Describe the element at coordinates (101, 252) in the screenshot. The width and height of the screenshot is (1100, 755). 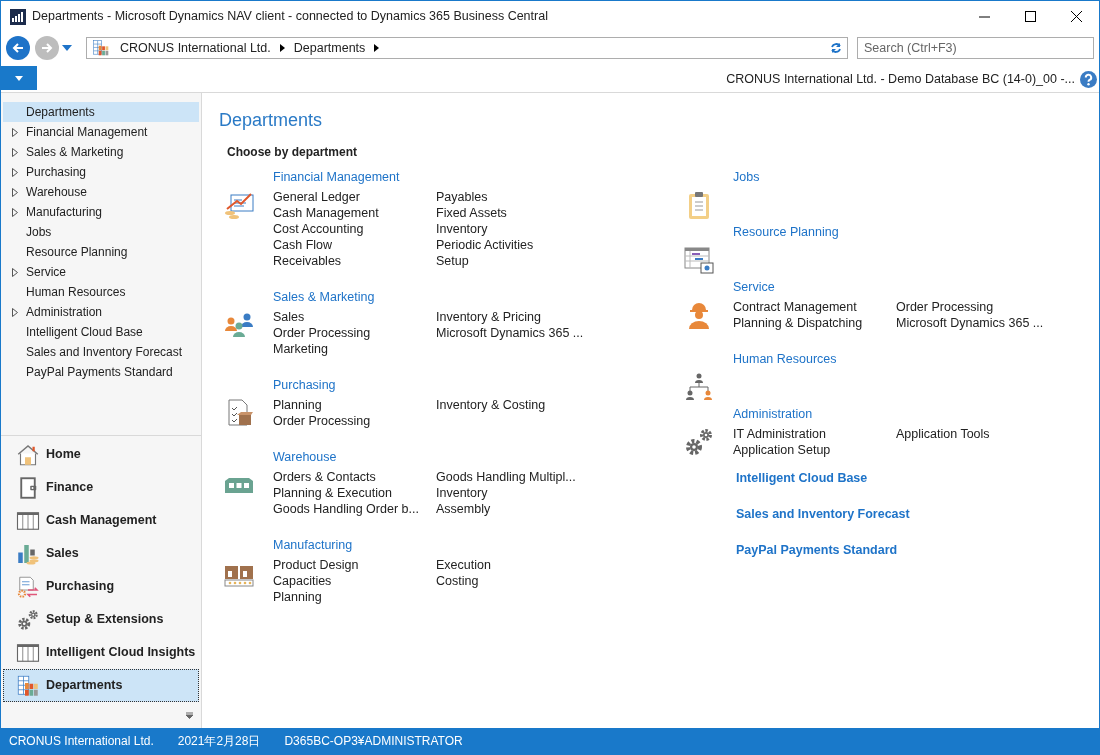
I see `navigation-tree-item: Resource Planning` at that location.